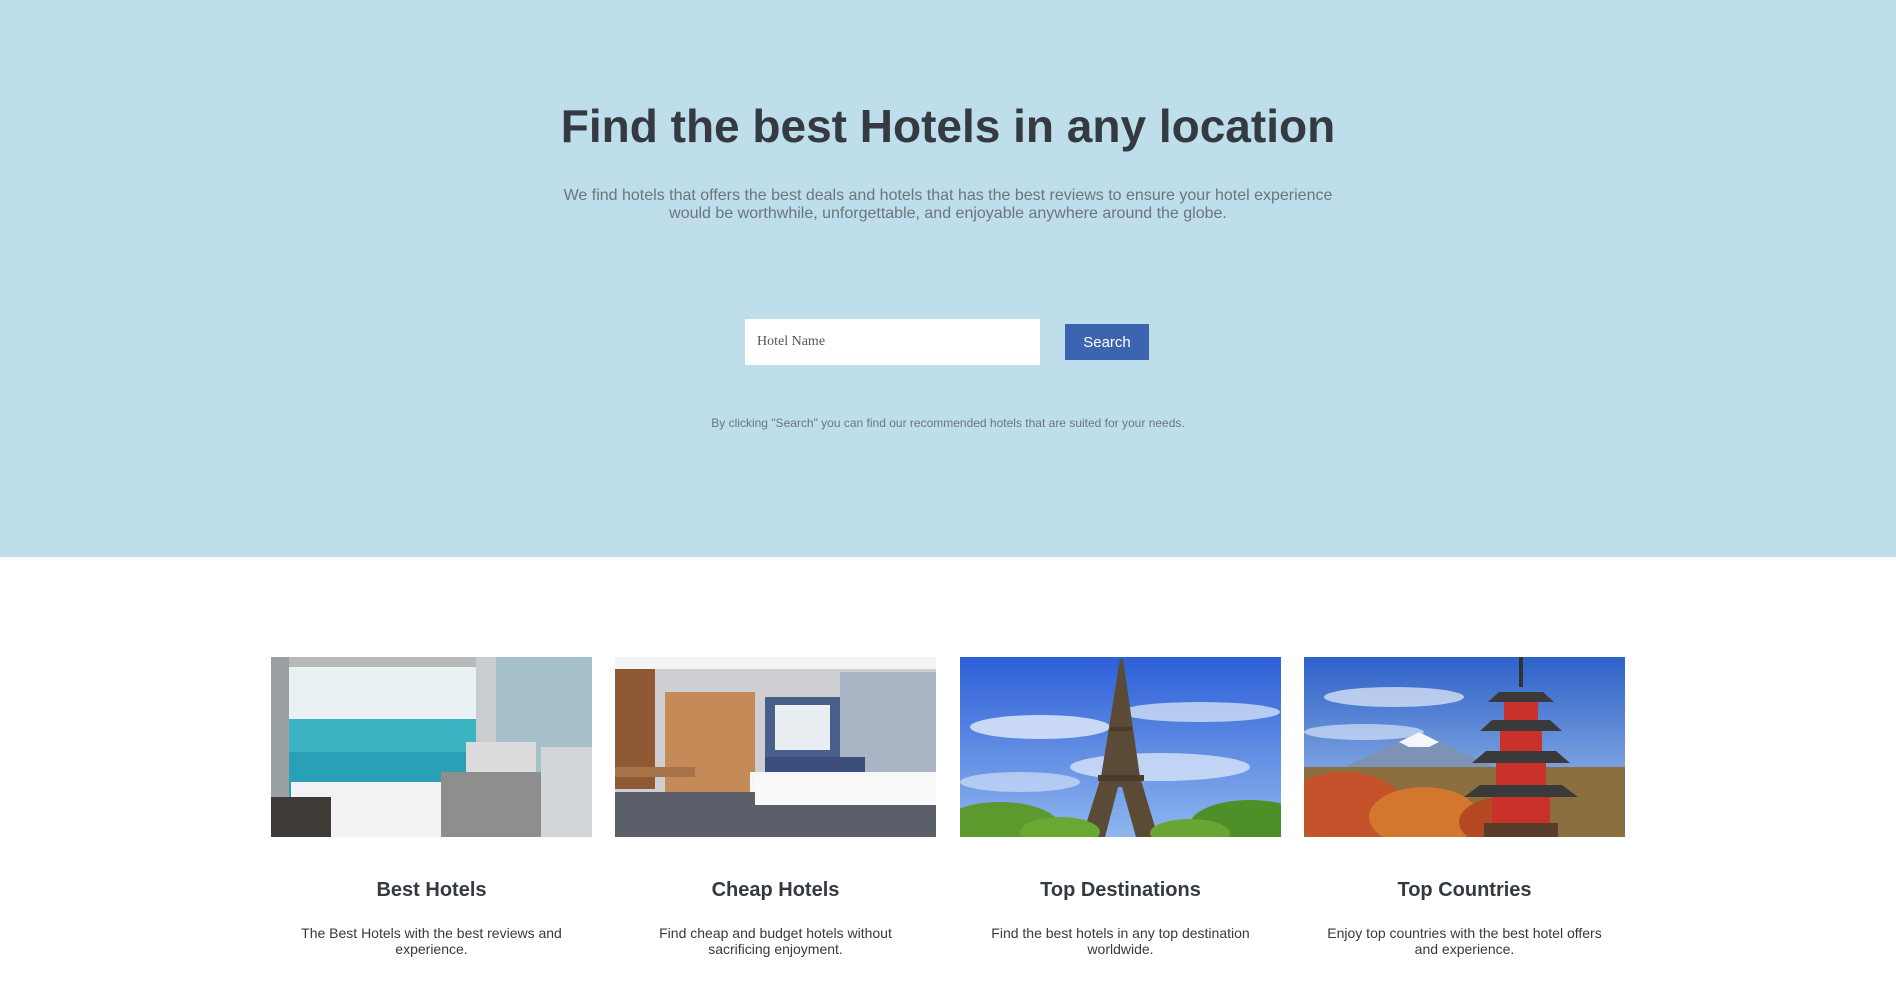  What do you see at coordinates (431, 747) in the screenshot?
I see `ocean-view-bedroom-image` at bounding box center [431, 747].